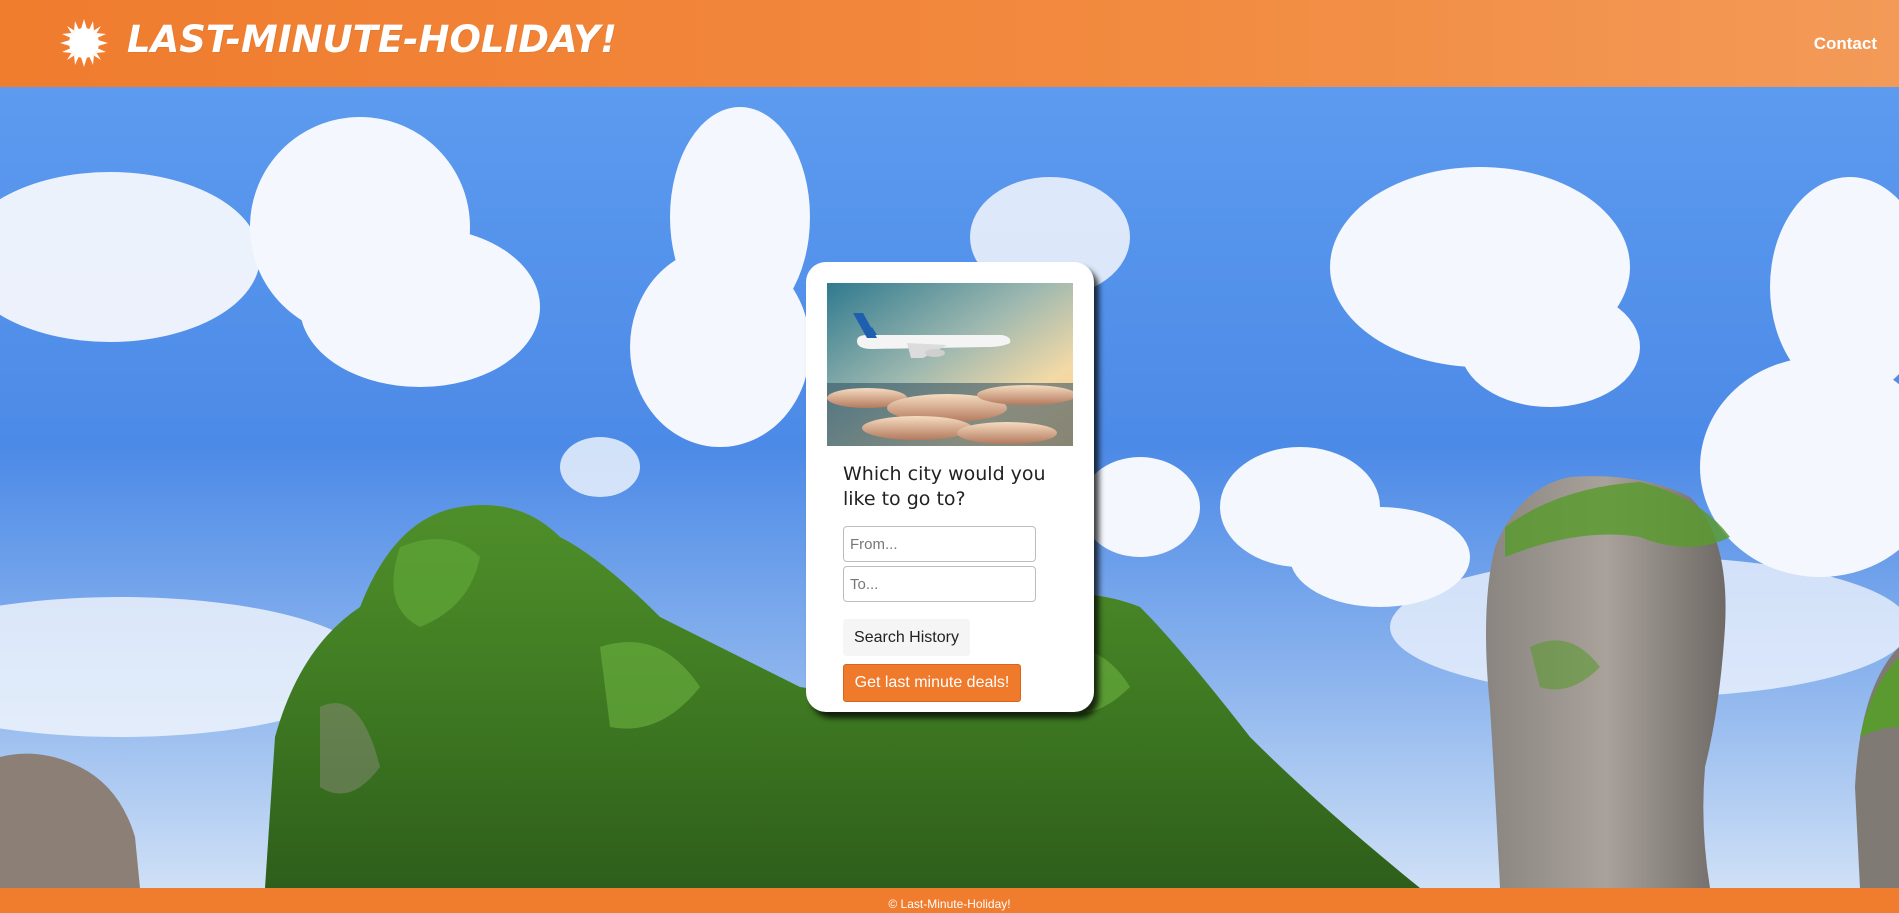 The image size is (1899, 913). Describe the element at coordinates (949, 43) in the screenshot. I see `site-header: LAST-MINUTE-HOLIDAY! Contact` at that location.